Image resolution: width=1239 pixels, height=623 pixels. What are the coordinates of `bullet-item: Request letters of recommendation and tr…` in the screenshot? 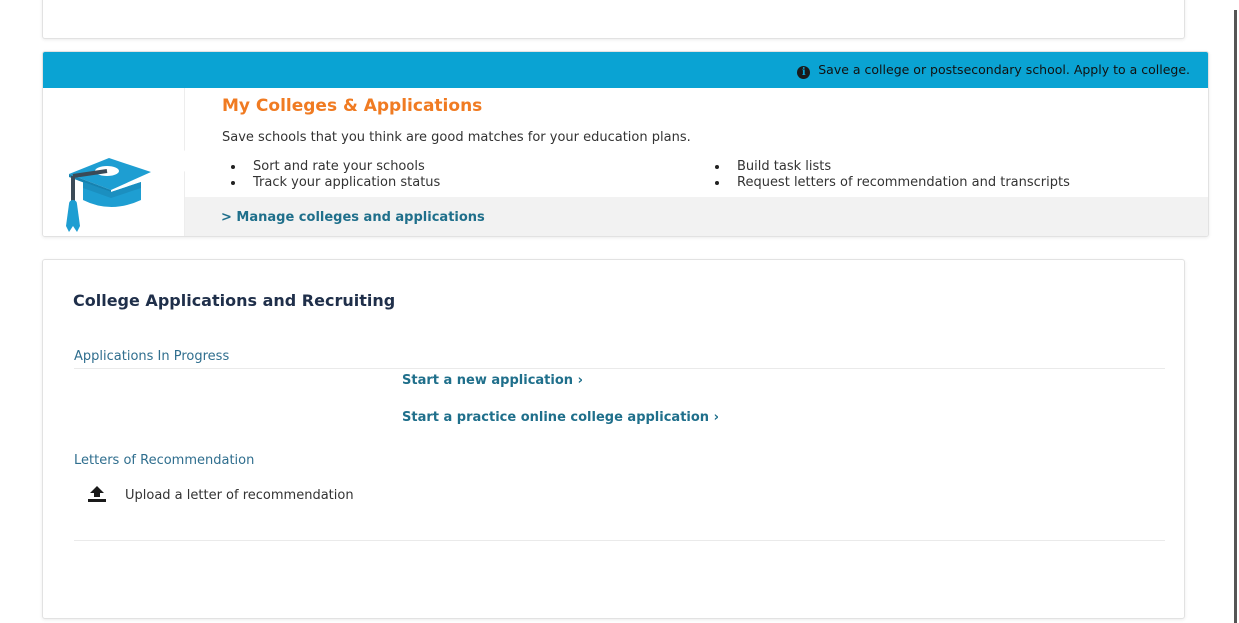 It's located at (888, 183).